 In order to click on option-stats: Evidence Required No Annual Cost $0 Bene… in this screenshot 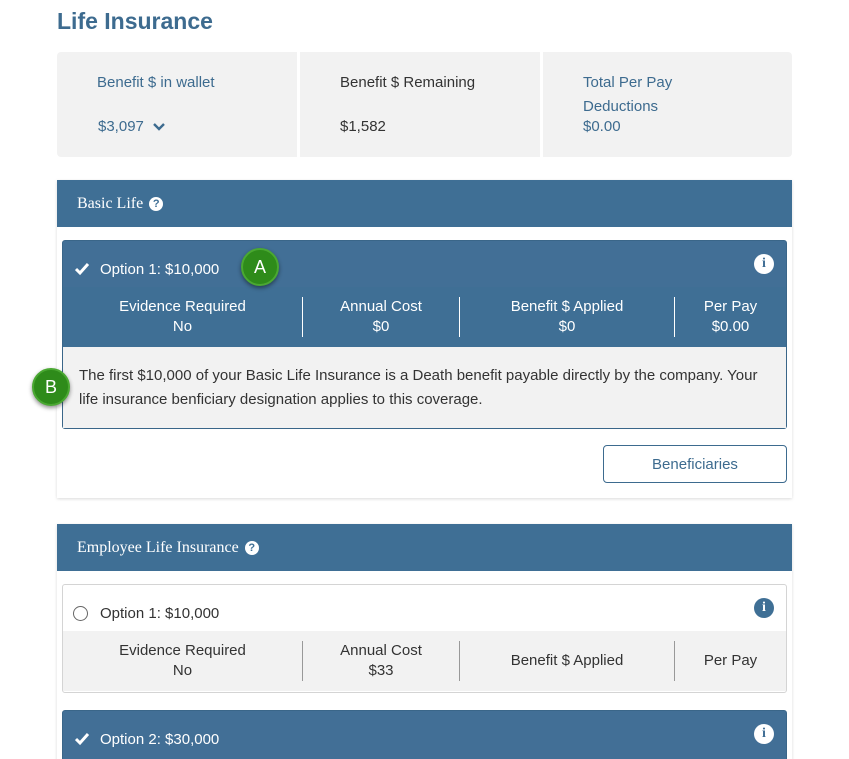, I will do `click(424, 317)`.